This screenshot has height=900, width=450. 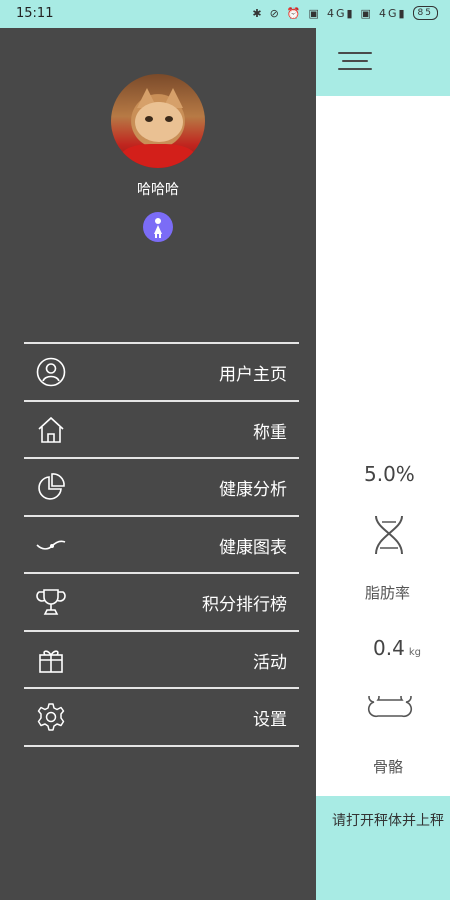 What do you see at coordinates (253, 490) in the screenshot?
I see `menu-item-label: 健康分析` at bounding box center [253, 490].